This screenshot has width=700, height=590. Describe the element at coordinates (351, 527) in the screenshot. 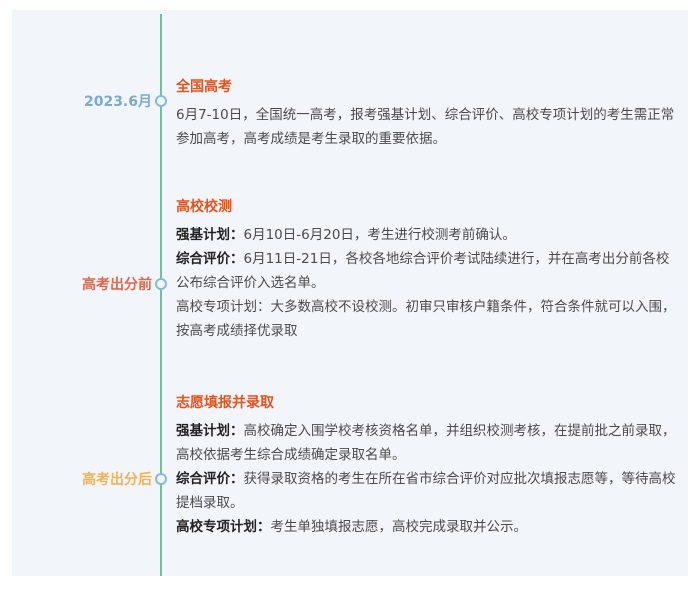

I see `stage-paragraph: 高校专项计划：考生单独填报志愿，高校完成录取并公示。` at that location.